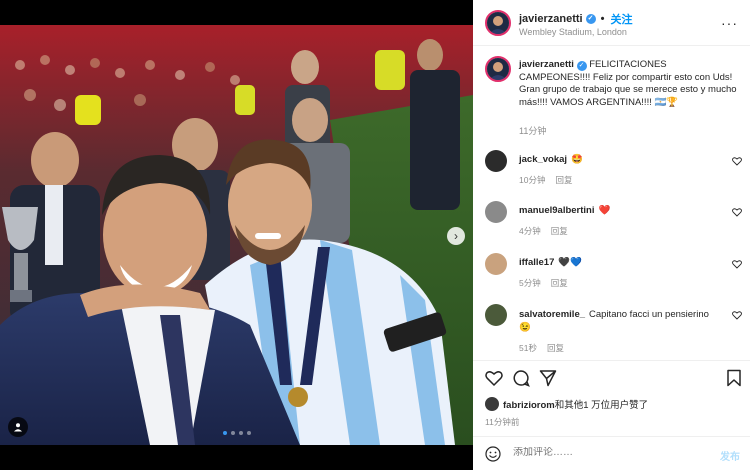  I want to click on share-icon, so click(548, 378).